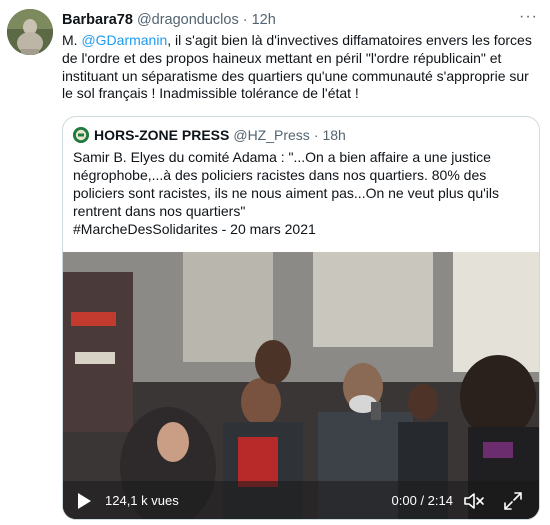  I want to click on tweet-time: 12h, so click(264, 20).